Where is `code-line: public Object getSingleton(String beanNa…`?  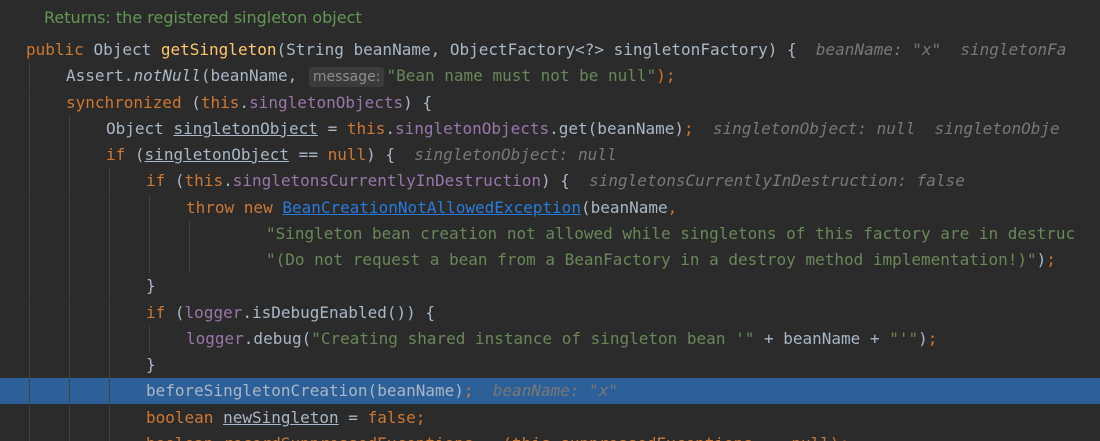
code-line: public Object getSingleton(String beanNa… is located at coordinates (550, 50).